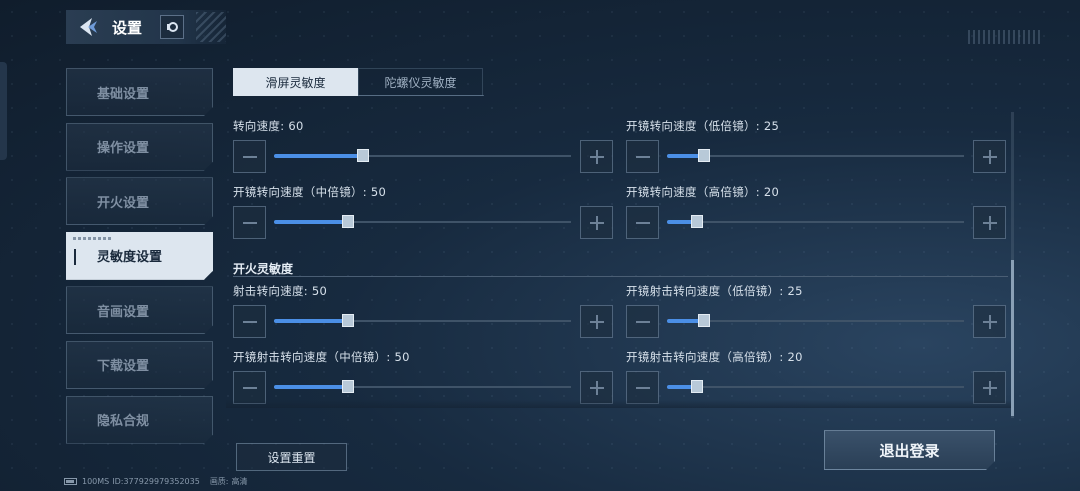 This screenshot has height=491, width=1080. What do you see at coordinates (423, 376) in the screenshot?
I see `setting-fire-scope-mid: 开镜射击转向速度（中倍镜）: 50` at bounding box center [423, 376].